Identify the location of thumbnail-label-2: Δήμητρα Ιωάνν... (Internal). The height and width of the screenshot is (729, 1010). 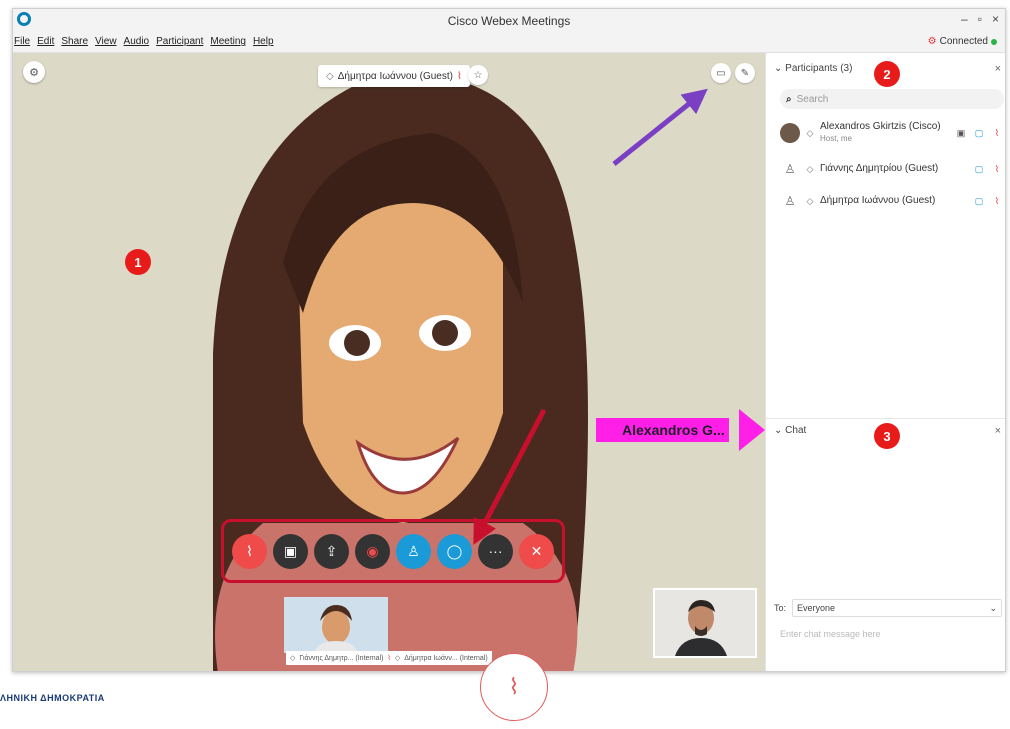
(446, 658).